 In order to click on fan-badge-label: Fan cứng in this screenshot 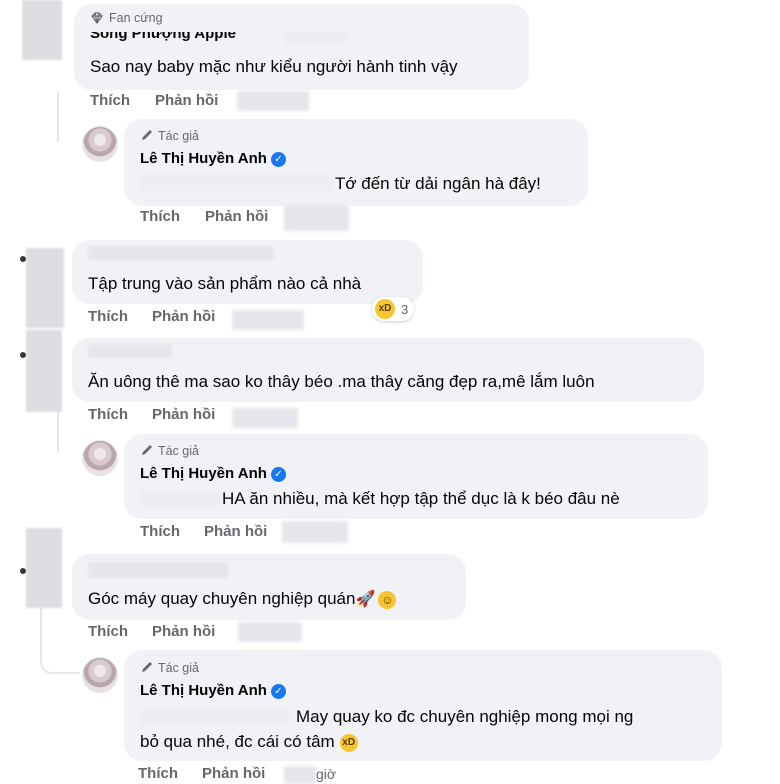, I will do `click(136, 18)`.